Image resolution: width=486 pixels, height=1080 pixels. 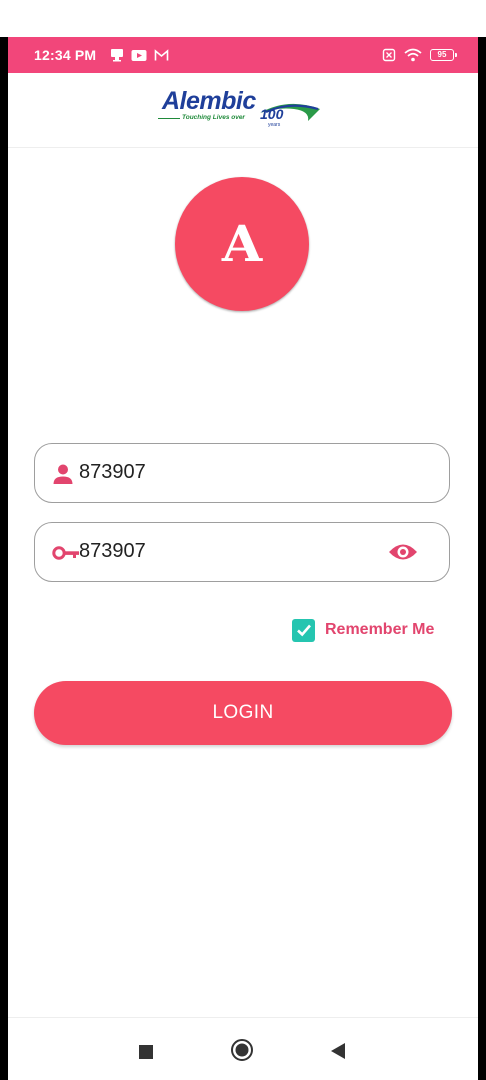 What do you see at coordinates (242, 552) in the screenshot?
I see `password-field: 873907` at bounding box center [242, 552].